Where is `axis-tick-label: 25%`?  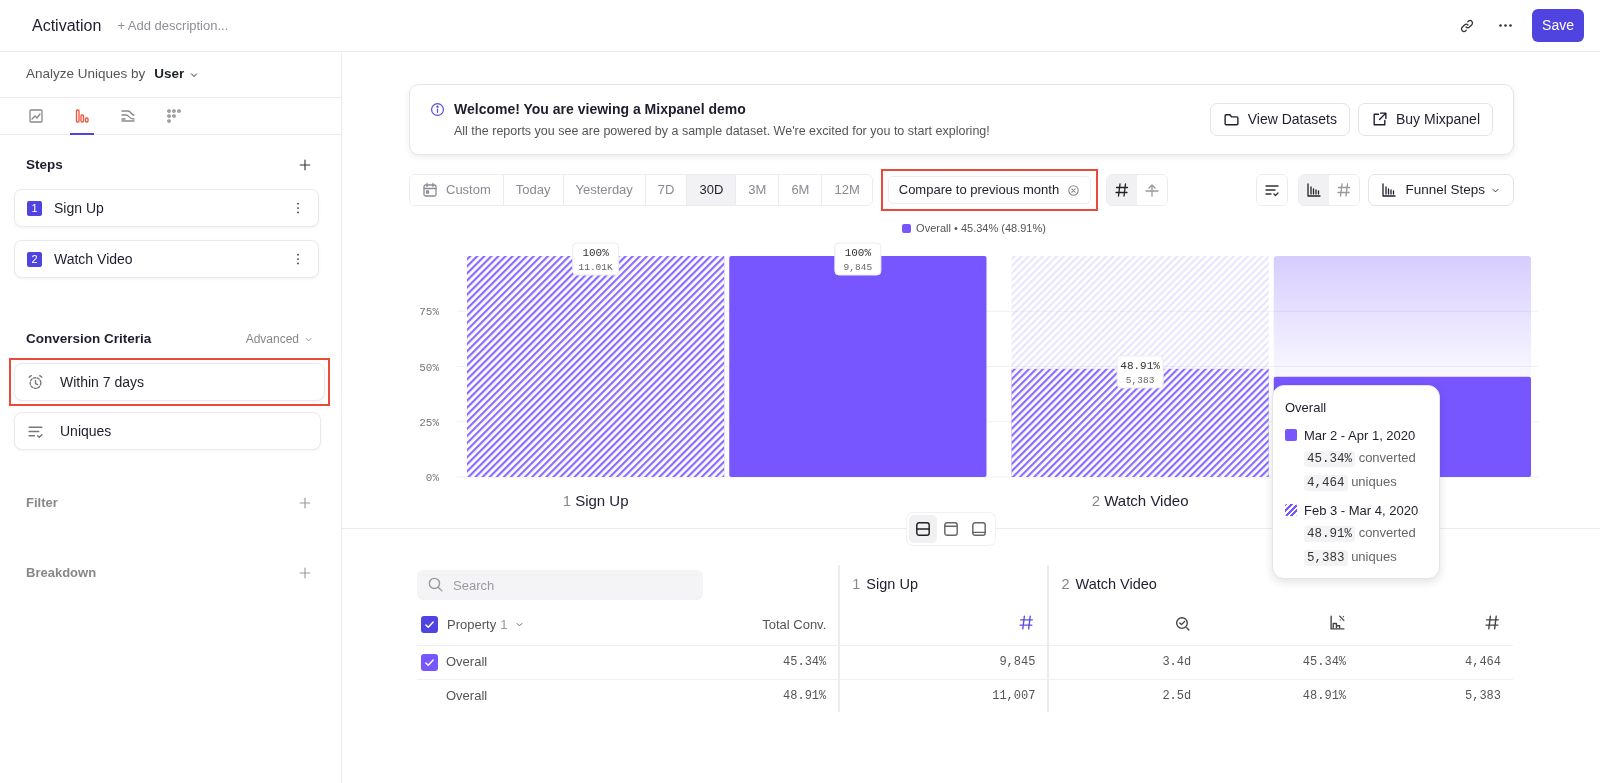
axis-tick-label: 25% is located at coordinates (429, 422).